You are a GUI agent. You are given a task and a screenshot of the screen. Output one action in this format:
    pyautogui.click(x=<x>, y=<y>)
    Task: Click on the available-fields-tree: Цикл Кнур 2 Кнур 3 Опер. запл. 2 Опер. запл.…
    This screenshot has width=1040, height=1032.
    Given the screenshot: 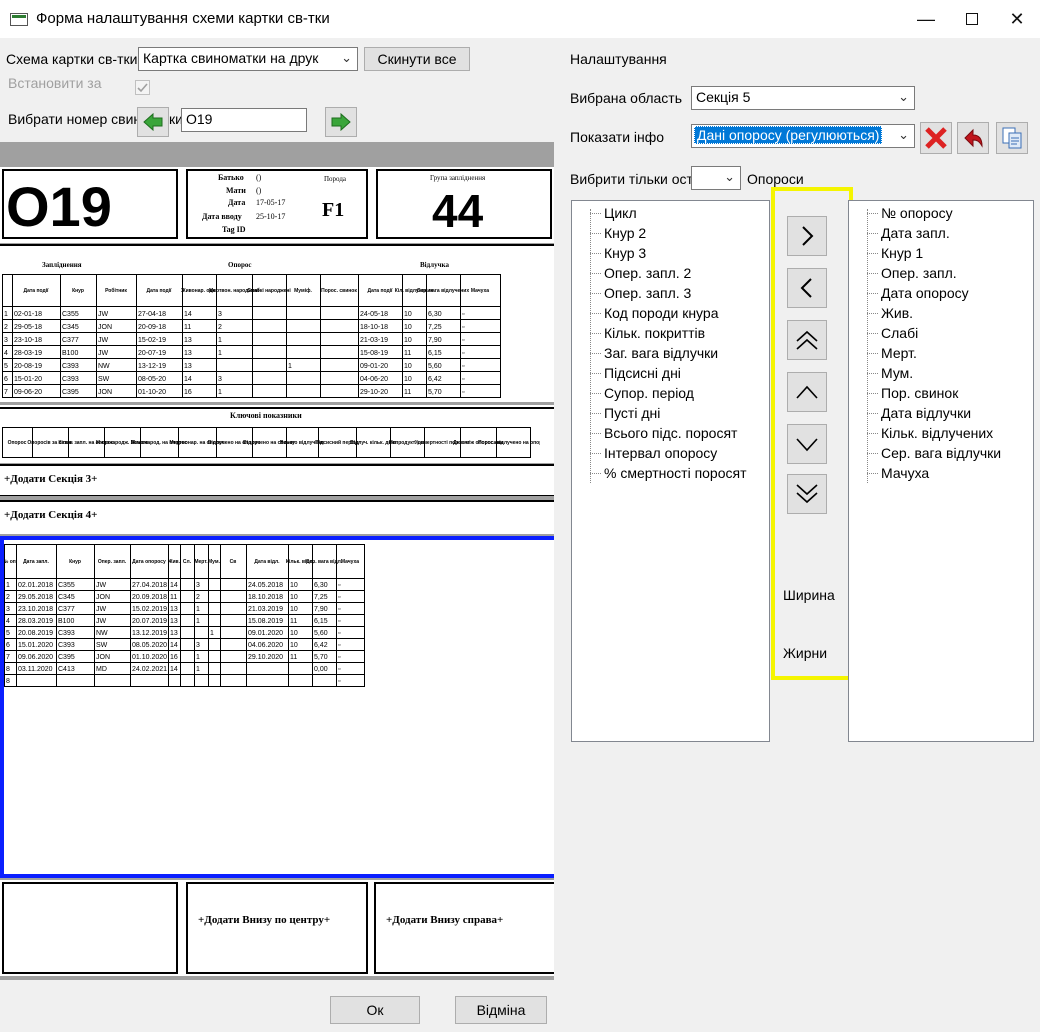 What is the action you would take?
    pyautogui.click(x=670, y=471)
    